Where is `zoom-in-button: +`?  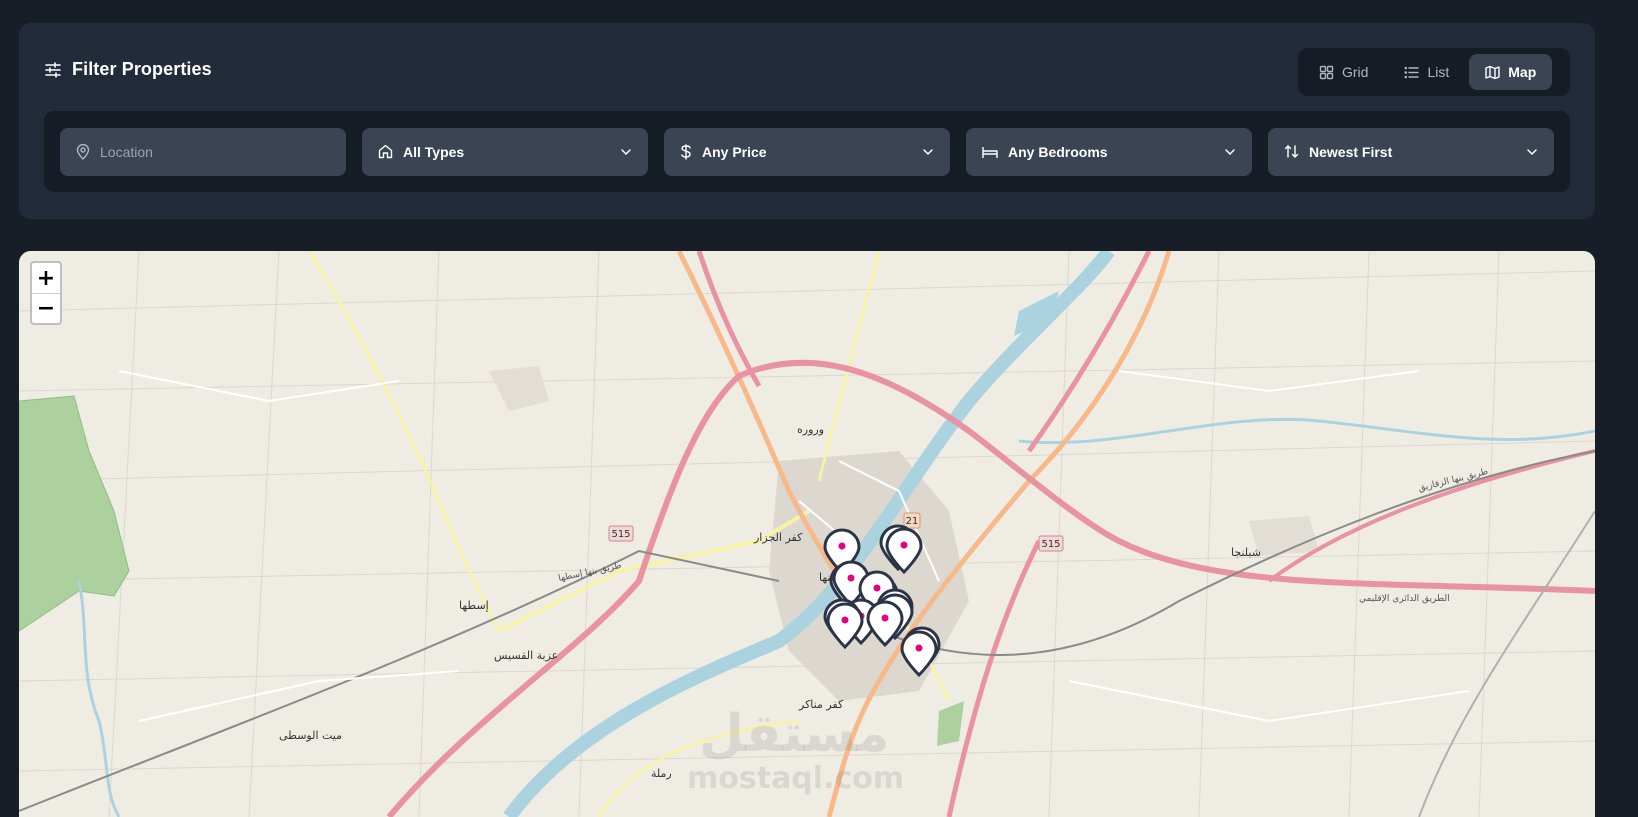 zoom-in-button: + is located at coordinates (46, 278).